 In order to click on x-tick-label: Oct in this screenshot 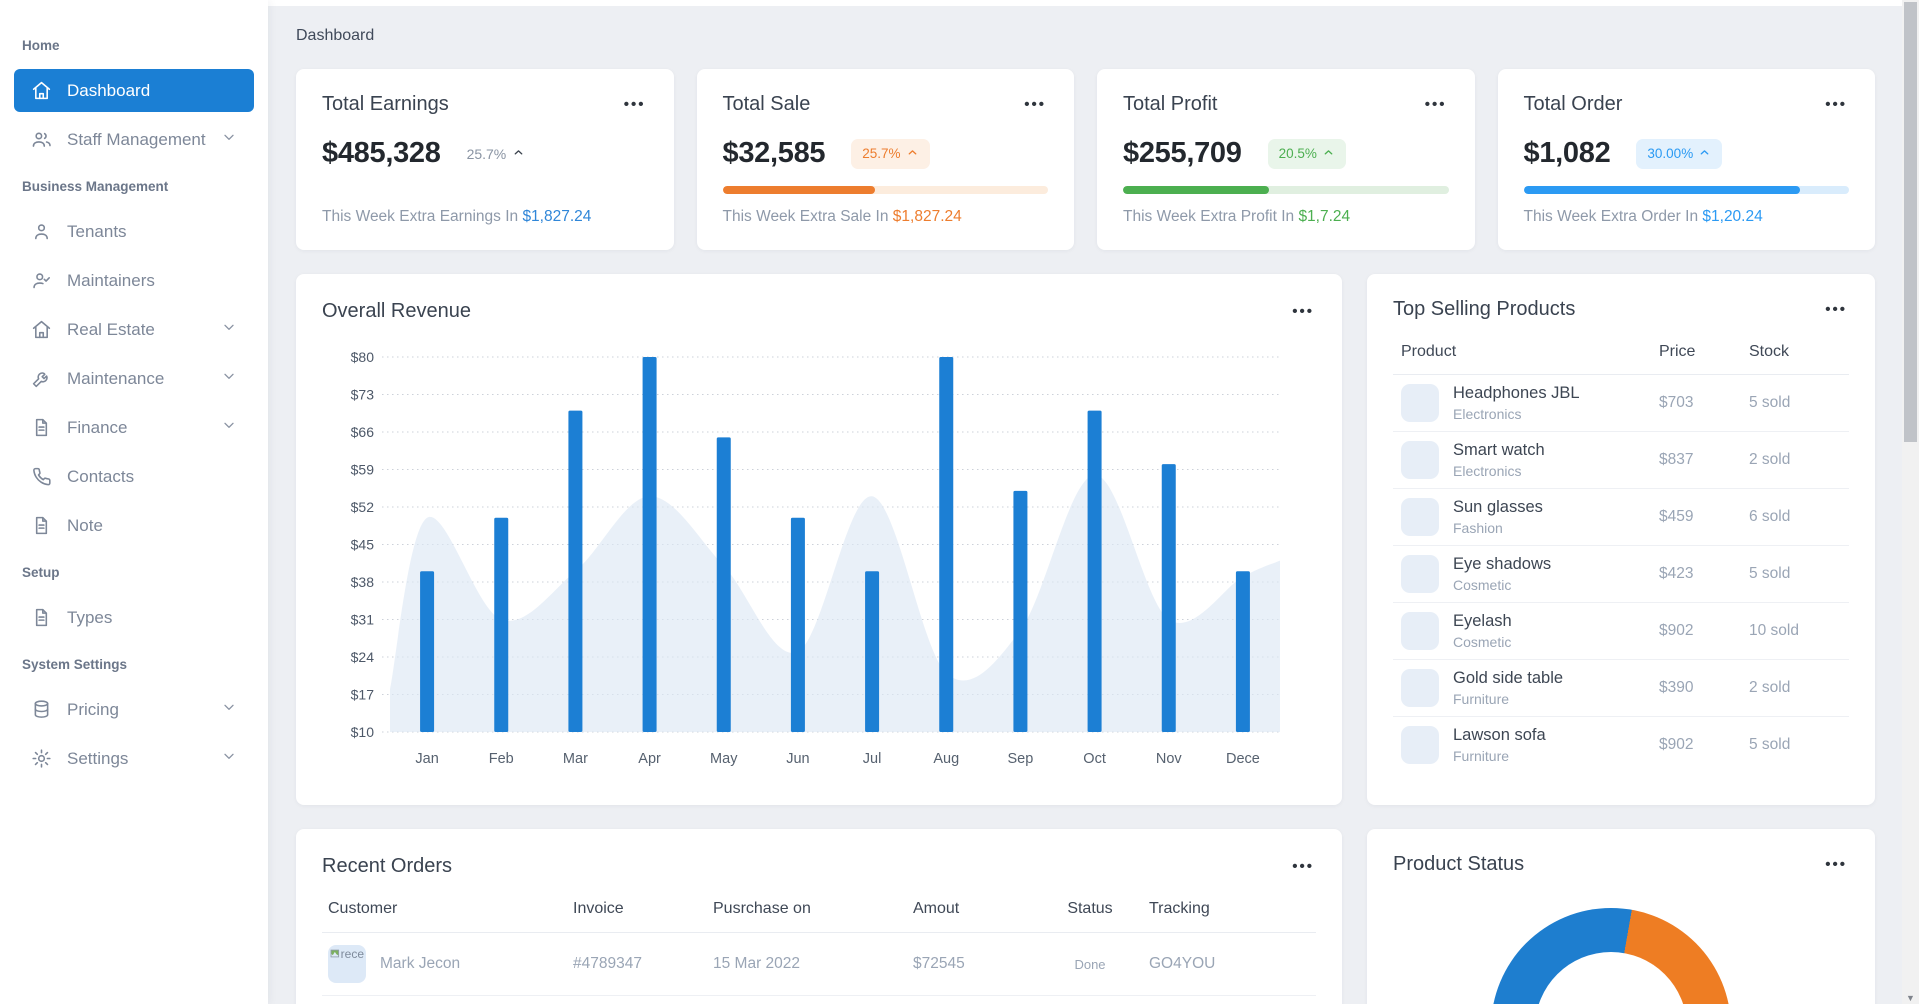, I will do `click(1094, 759)`.